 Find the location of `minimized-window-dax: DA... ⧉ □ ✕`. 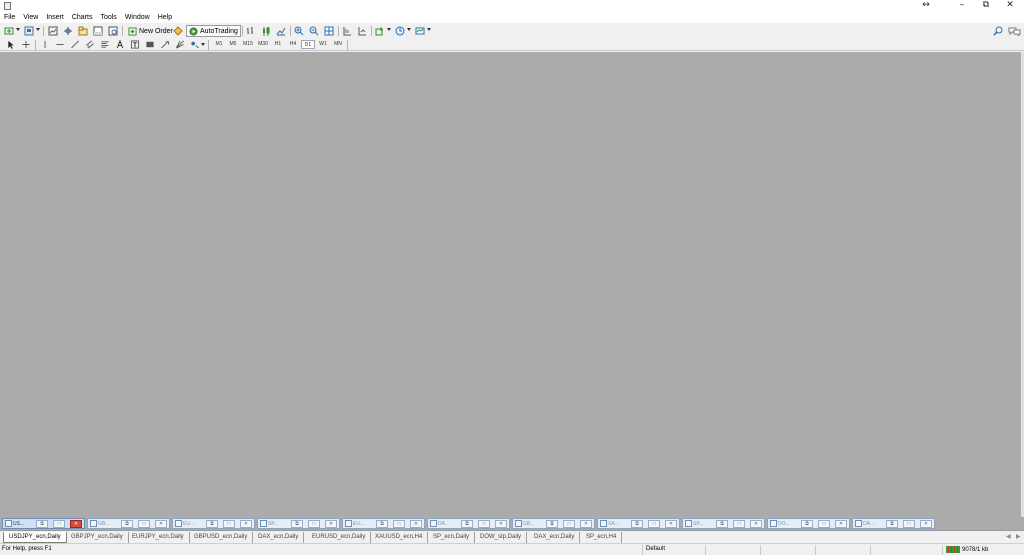

minimized-window-dax: DA... ⧉ □ ✕ is located at coordinates (468, 523).